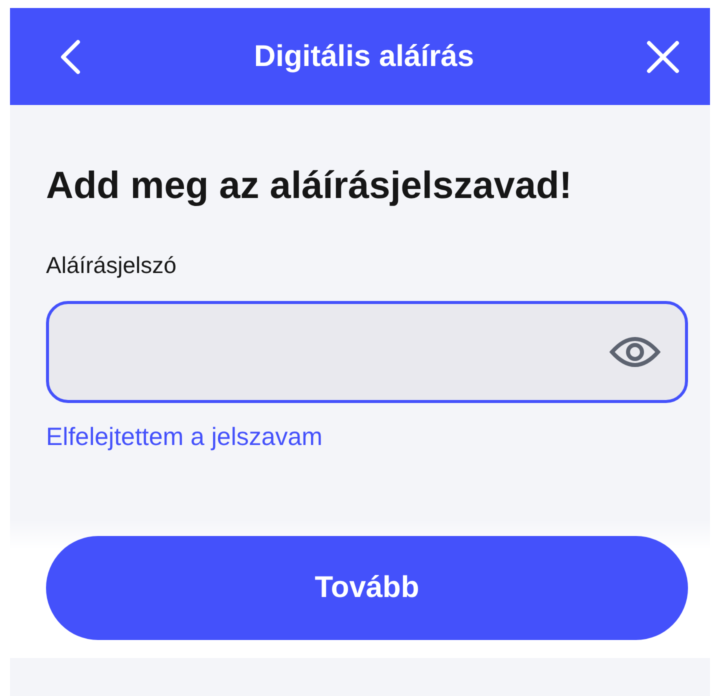 Image resolution: width=715 pixels, height=696 pixels. What do you see at coordinates (309, 186) in the screenshot?
I see `page-heading: Add meg az aláírásjelszavad!` at bounding box center [309, 186].